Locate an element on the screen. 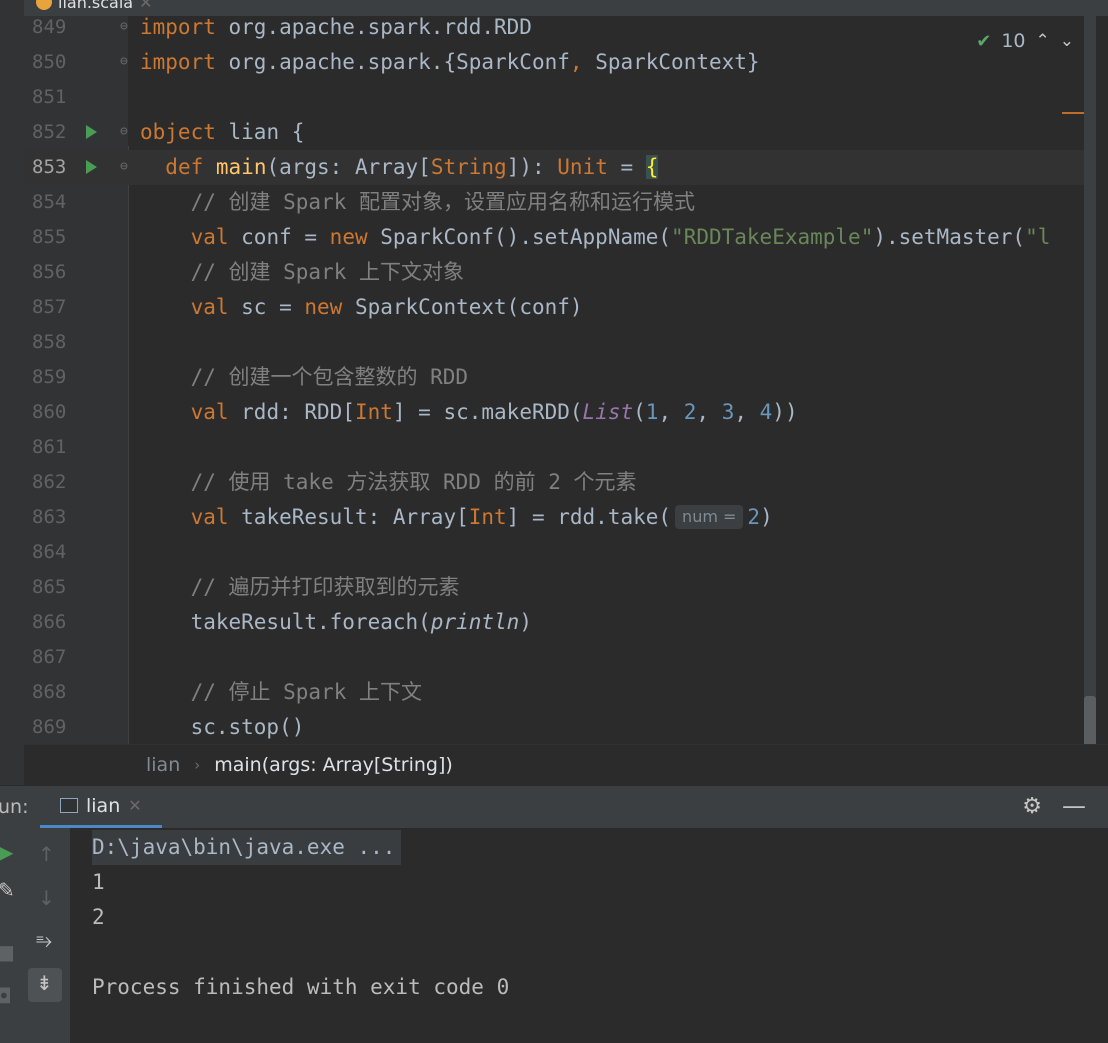 The height and width of the screenshot is (1043, 1108). line-number: 864 is located at coordinates (49, 552).